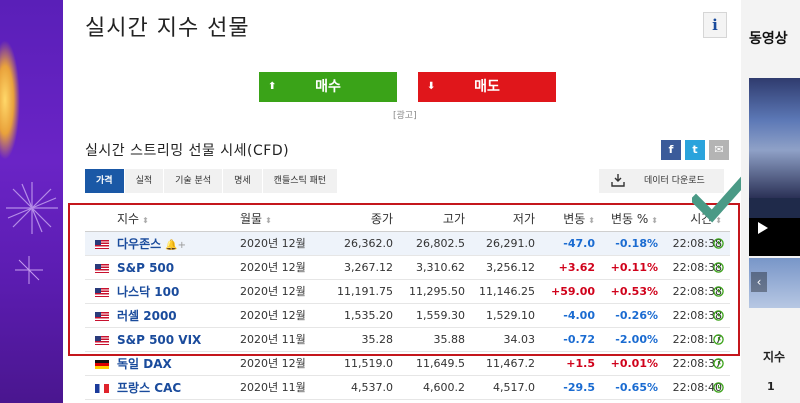 The width and height of the screenshot is (800, 403). I want to click on sidebar-index-label: 지수, so click(774, 357).